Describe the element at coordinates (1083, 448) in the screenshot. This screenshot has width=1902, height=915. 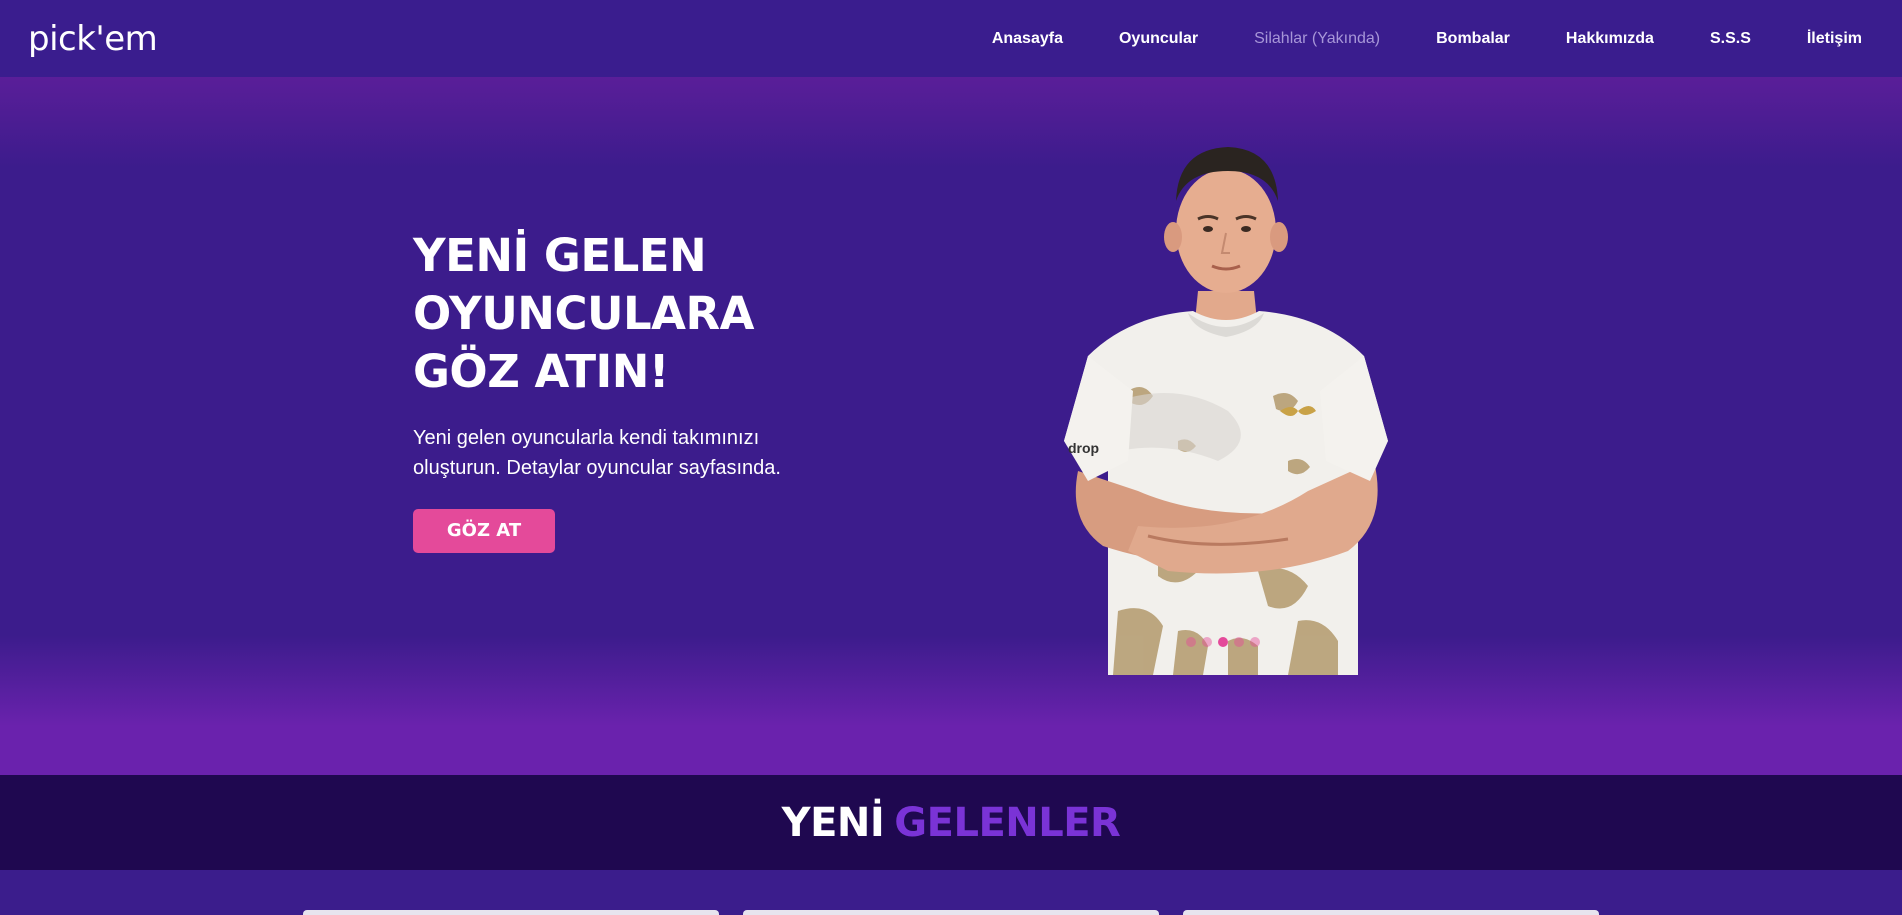
I see `svg-text: drop` at that location.